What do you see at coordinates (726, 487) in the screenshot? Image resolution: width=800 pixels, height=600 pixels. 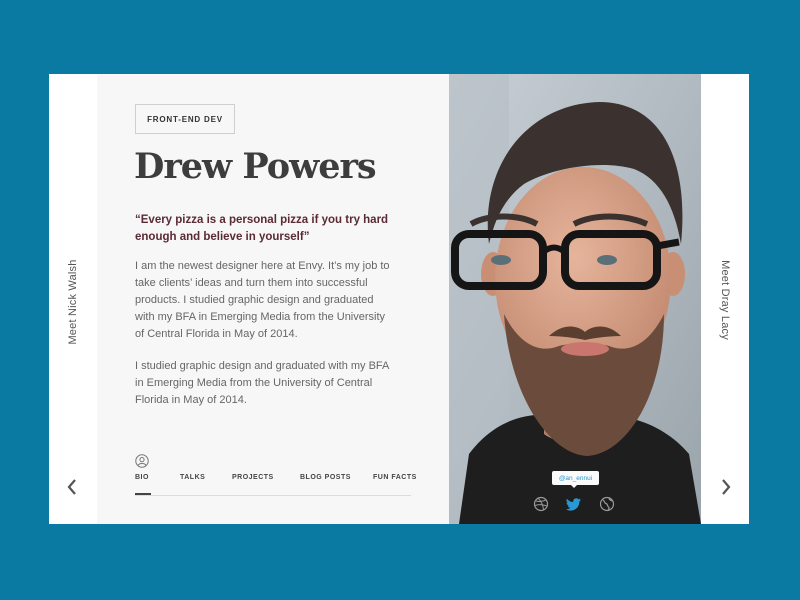 I see `chevron-right-icon` at bounding box center [726, 487].